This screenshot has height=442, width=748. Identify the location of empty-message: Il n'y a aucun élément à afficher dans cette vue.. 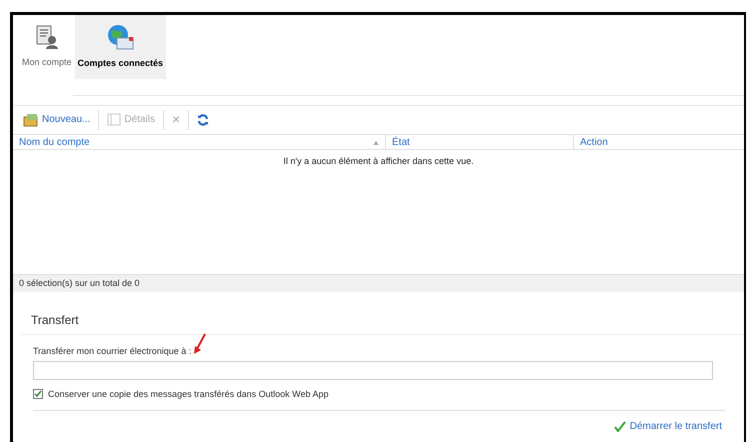
(378, 161).